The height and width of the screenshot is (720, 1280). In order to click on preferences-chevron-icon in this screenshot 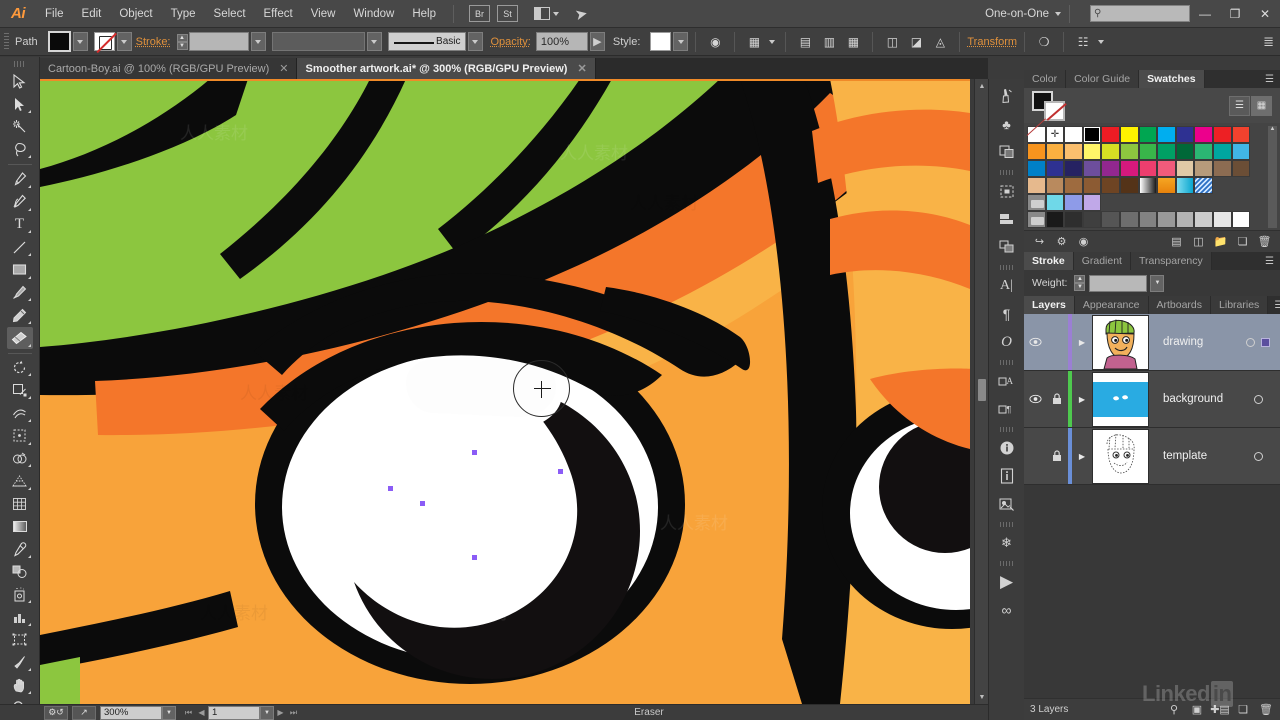, I will do `click(1101, 42)`.